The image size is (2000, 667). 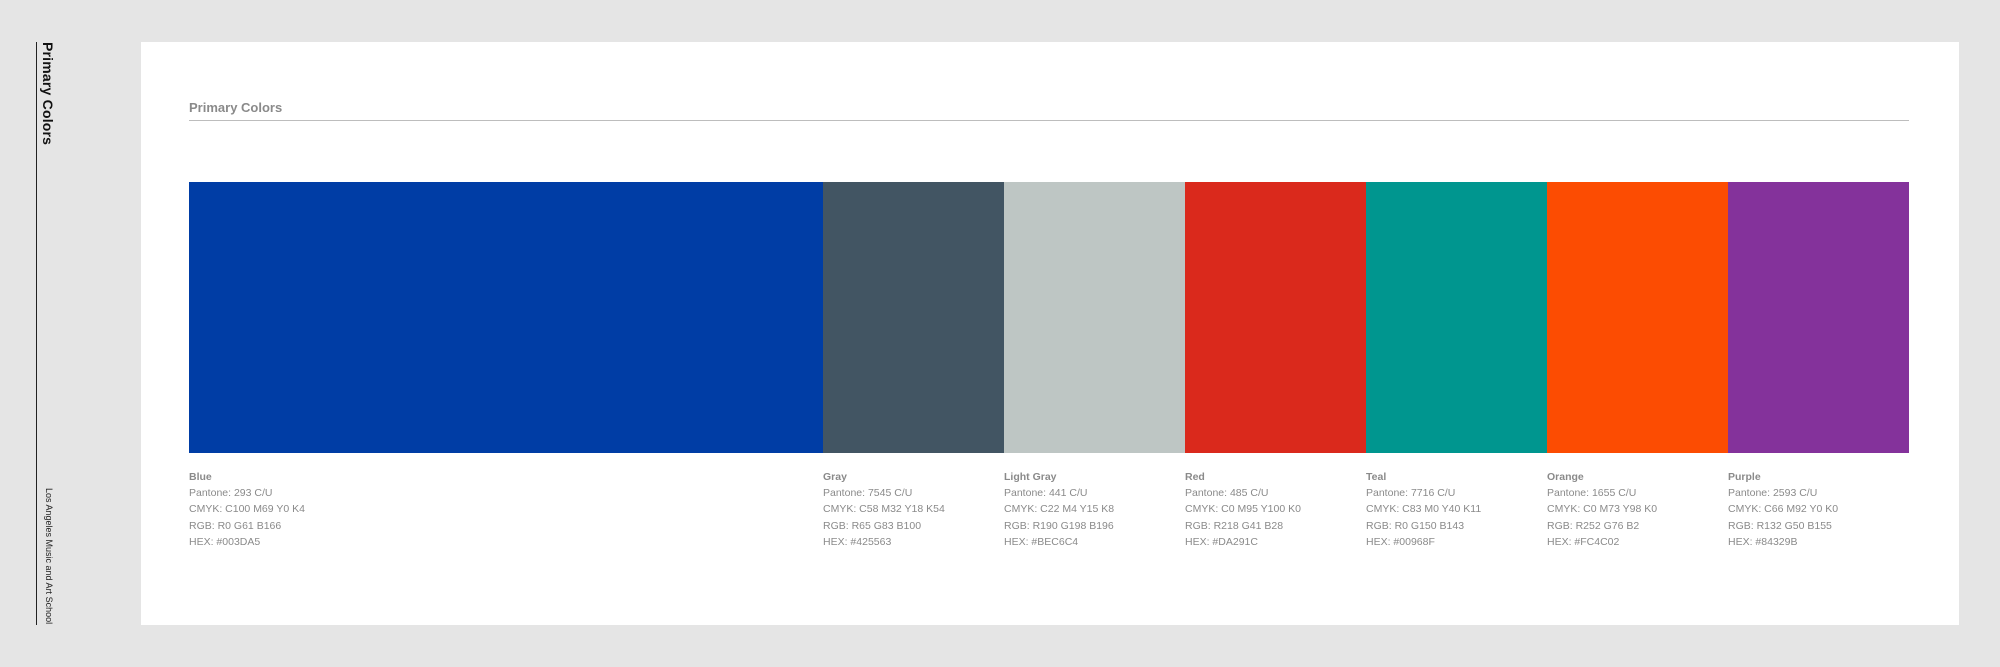 What do you see at coordinates (1041, 541) in the screenshot?
I see `color-hex: HEX: #BEC6C4` at bounding box center [1041, 541].